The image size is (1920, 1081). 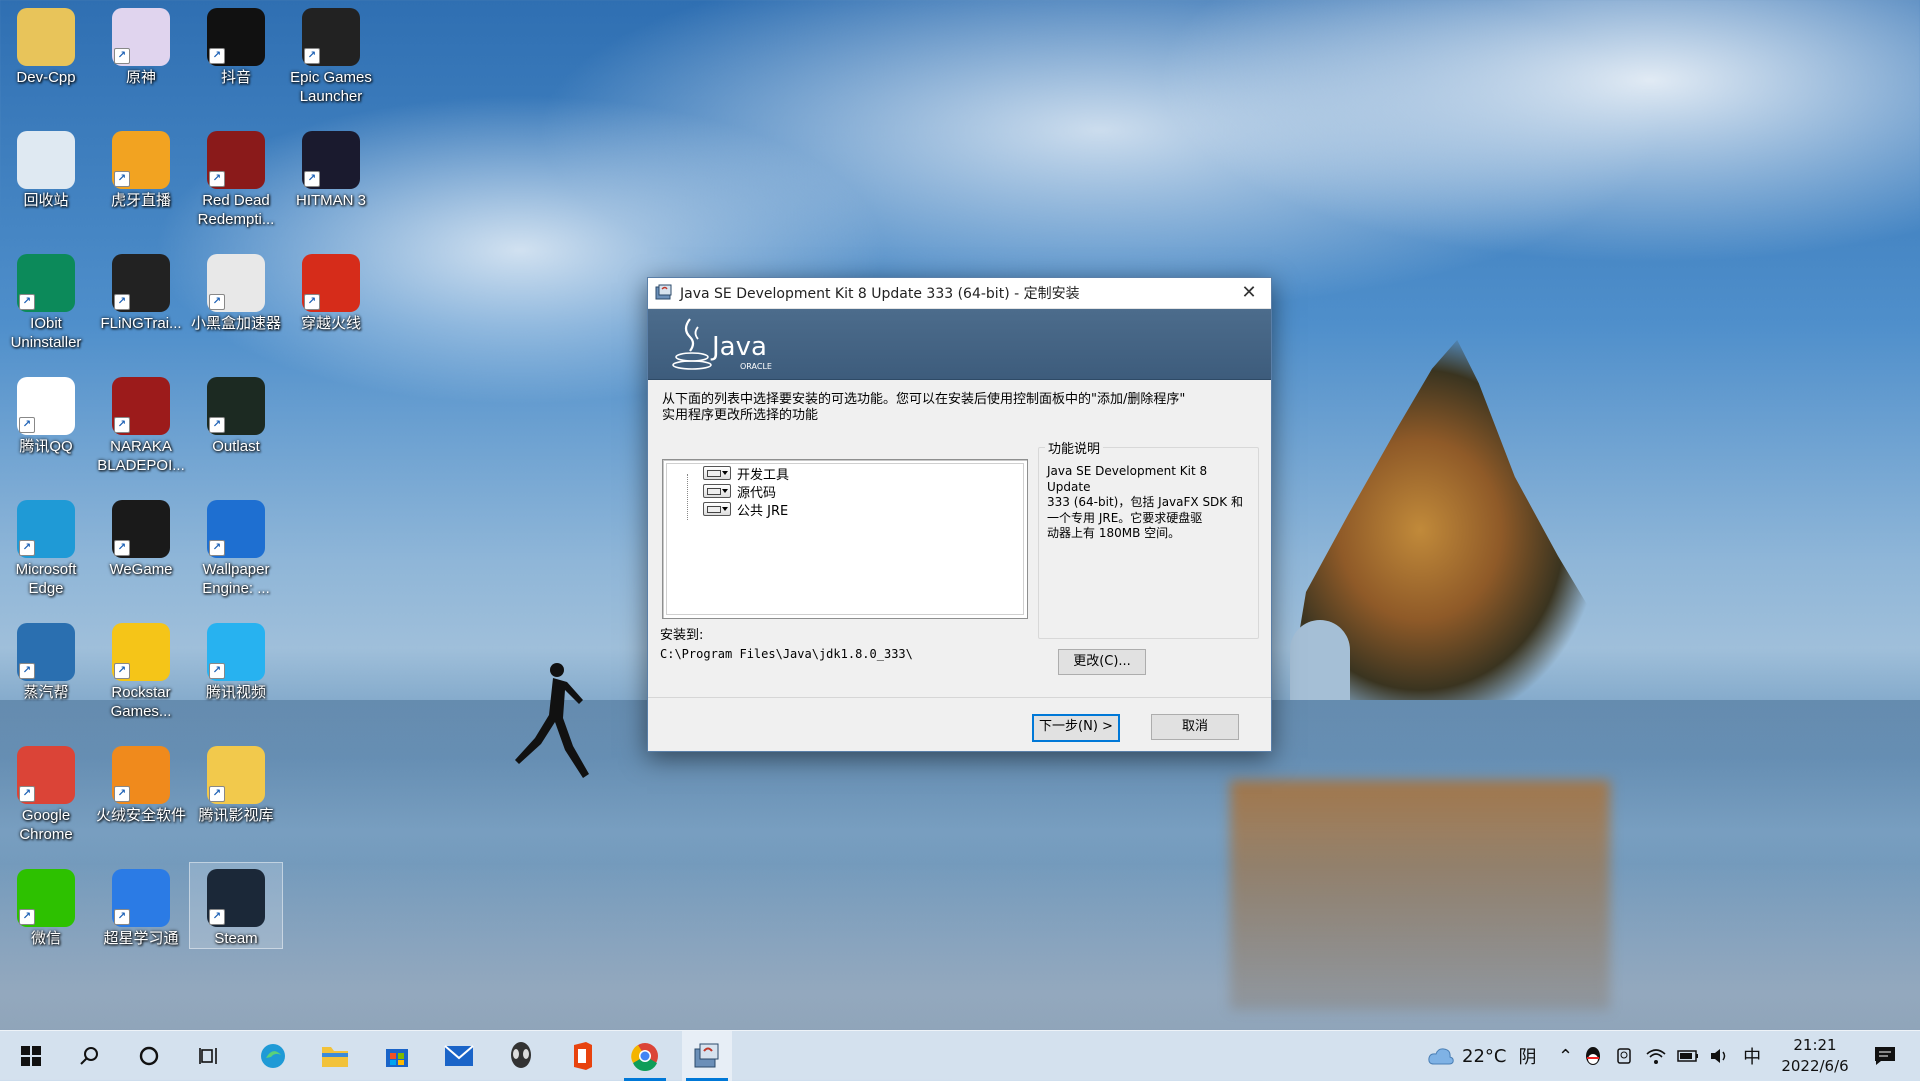 I want to click on tray-icons: ⌃ 中, so click(x=1659, y=1056).